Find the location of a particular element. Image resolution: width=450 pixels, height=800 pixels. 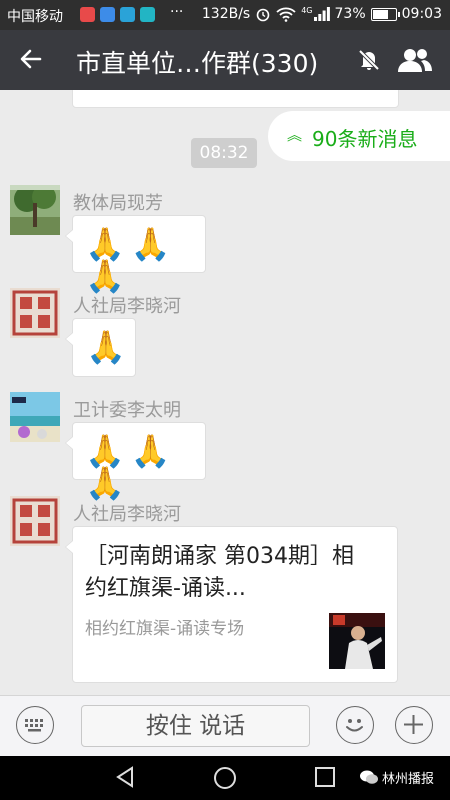

plus-icon is located at coordinates (413, 724).